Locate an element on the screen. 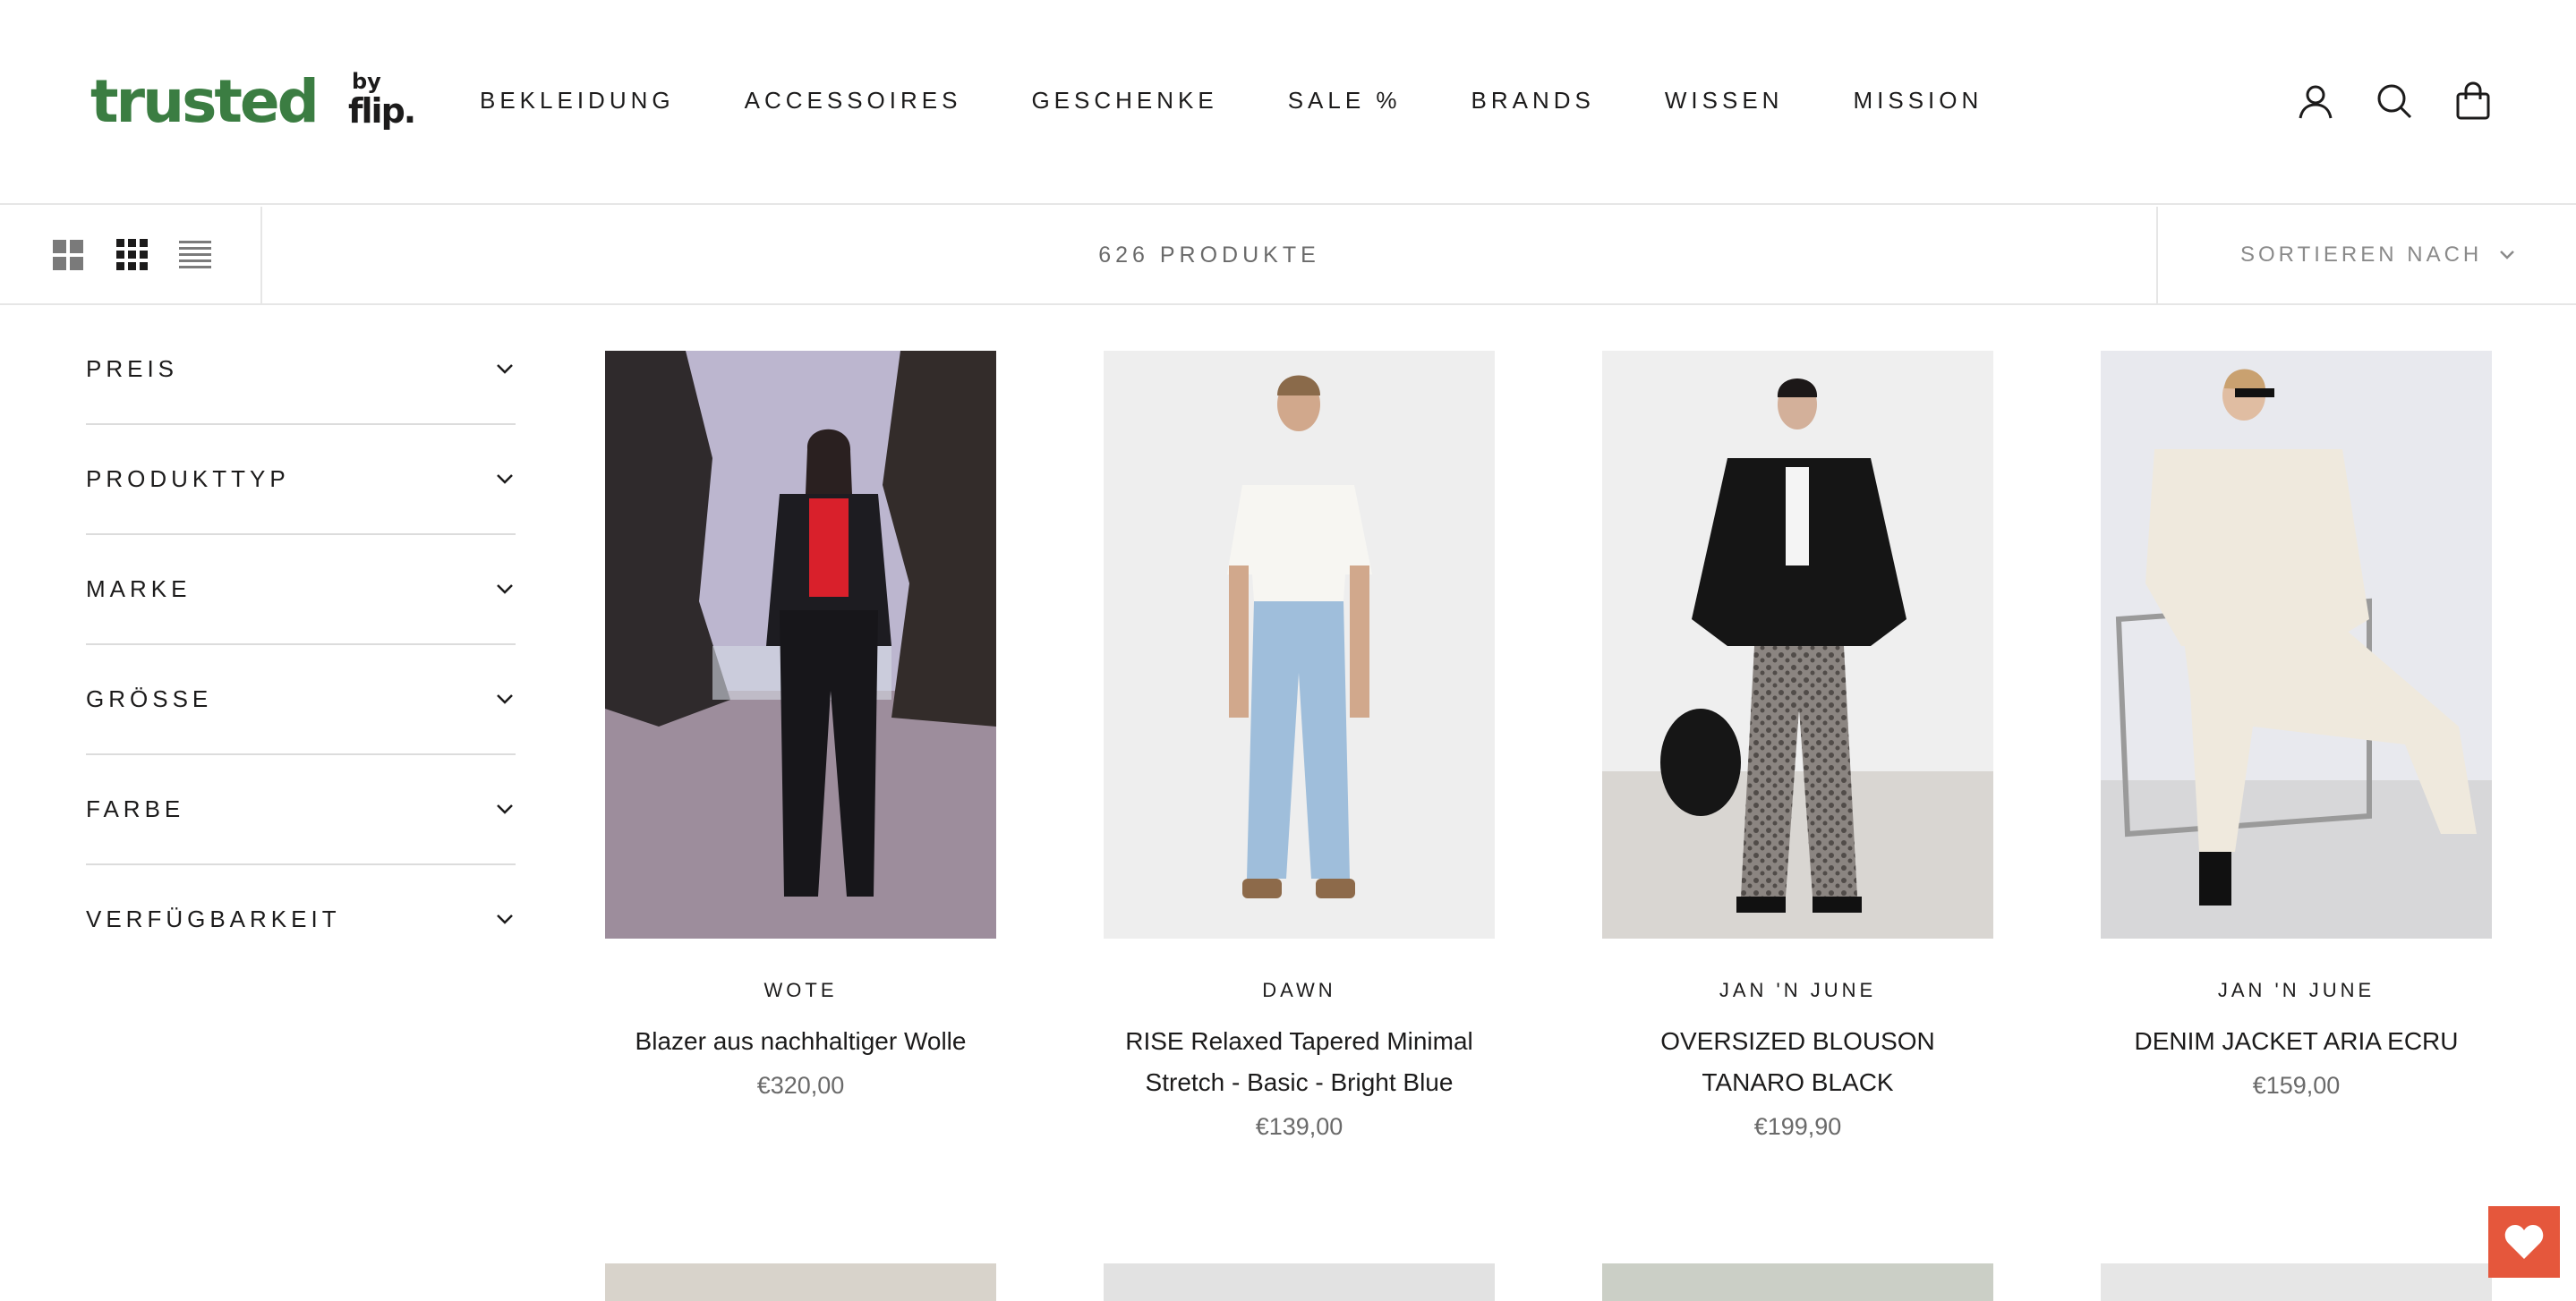 The image size is (2576, 1301). filter-label: FARBE is located at coordinates (135, 808).